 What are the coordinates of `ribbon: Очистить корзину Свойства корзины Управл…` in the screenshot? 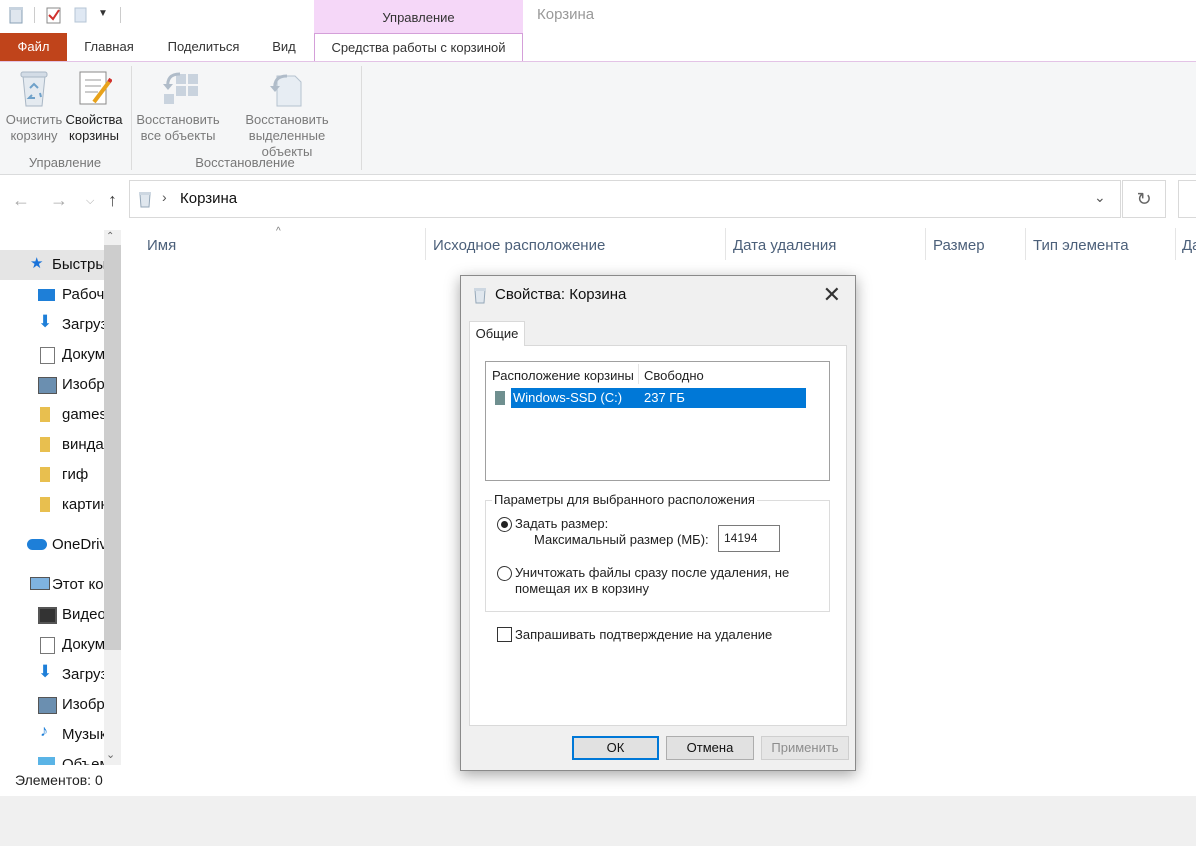 It's located at (598, 118).